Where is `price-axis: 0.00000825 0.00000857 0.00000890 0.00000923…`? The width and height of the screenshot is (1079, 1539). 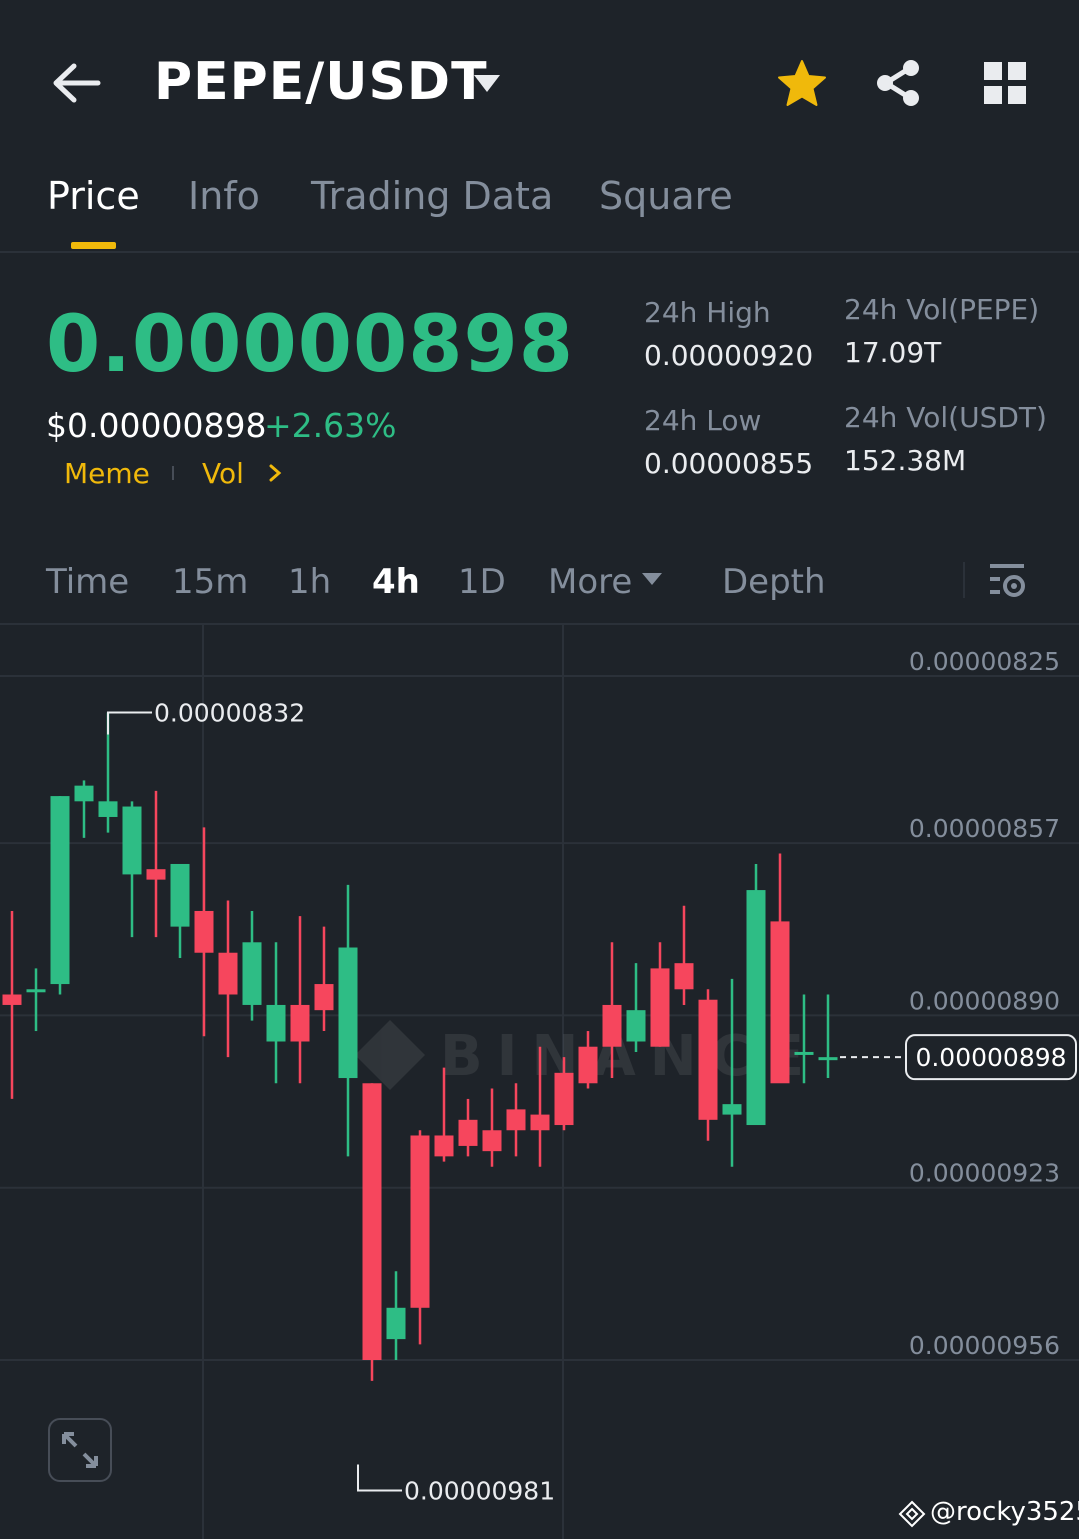
price-axis: 0.00000825 0.00000857 0.00000890 0.00000923… is located at coordinates (984, 1003).